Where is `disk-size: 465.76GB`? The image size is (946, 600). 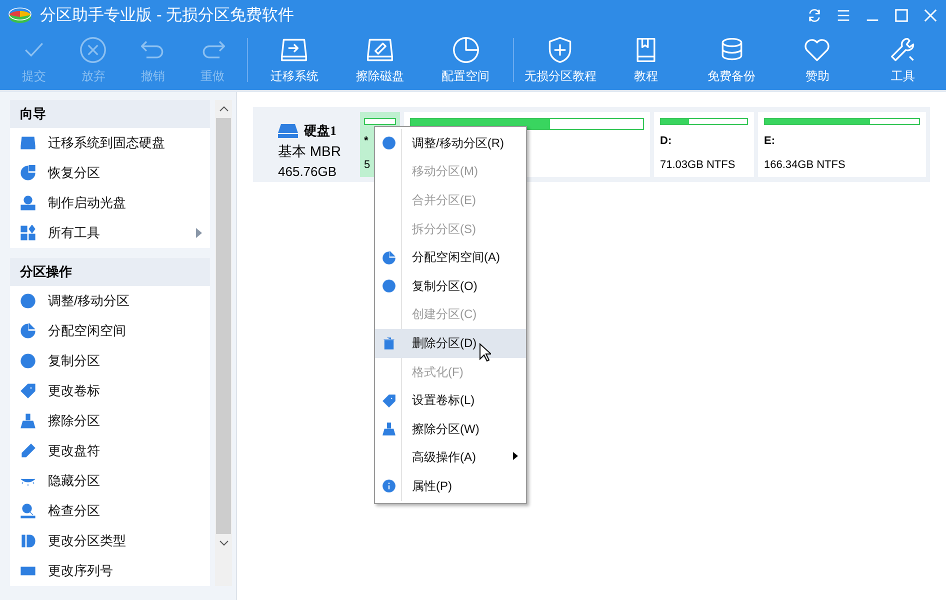 disk-size: 465.76GB is located at coordinates (308, 171).